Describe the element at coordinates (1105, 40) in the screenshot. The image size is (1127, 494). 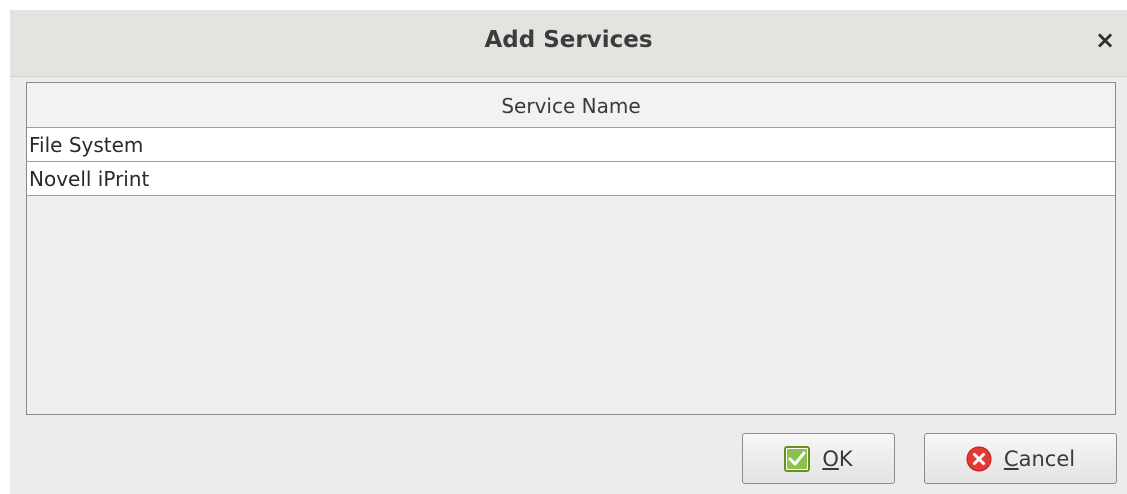
I see `close-icon: ×` at that location.